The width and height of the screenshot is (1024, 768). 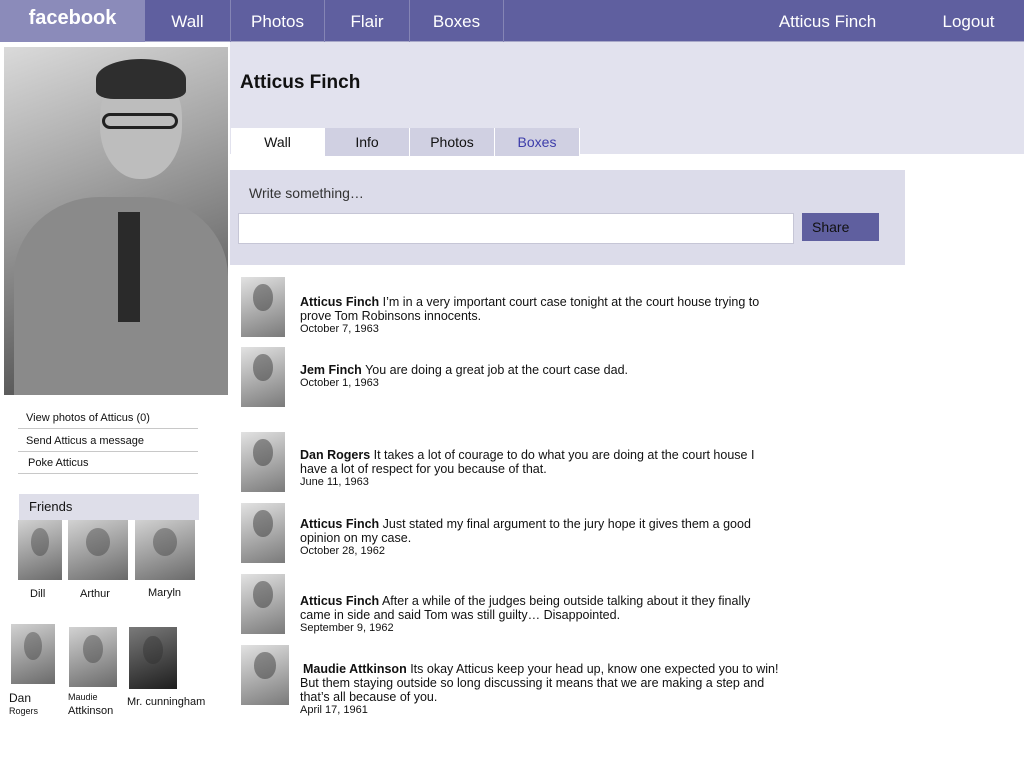 What do you see at coordinates (20, 698) in the screenshot?
I see `friend-name-dan: Dan` at bounding box center [20, 698].